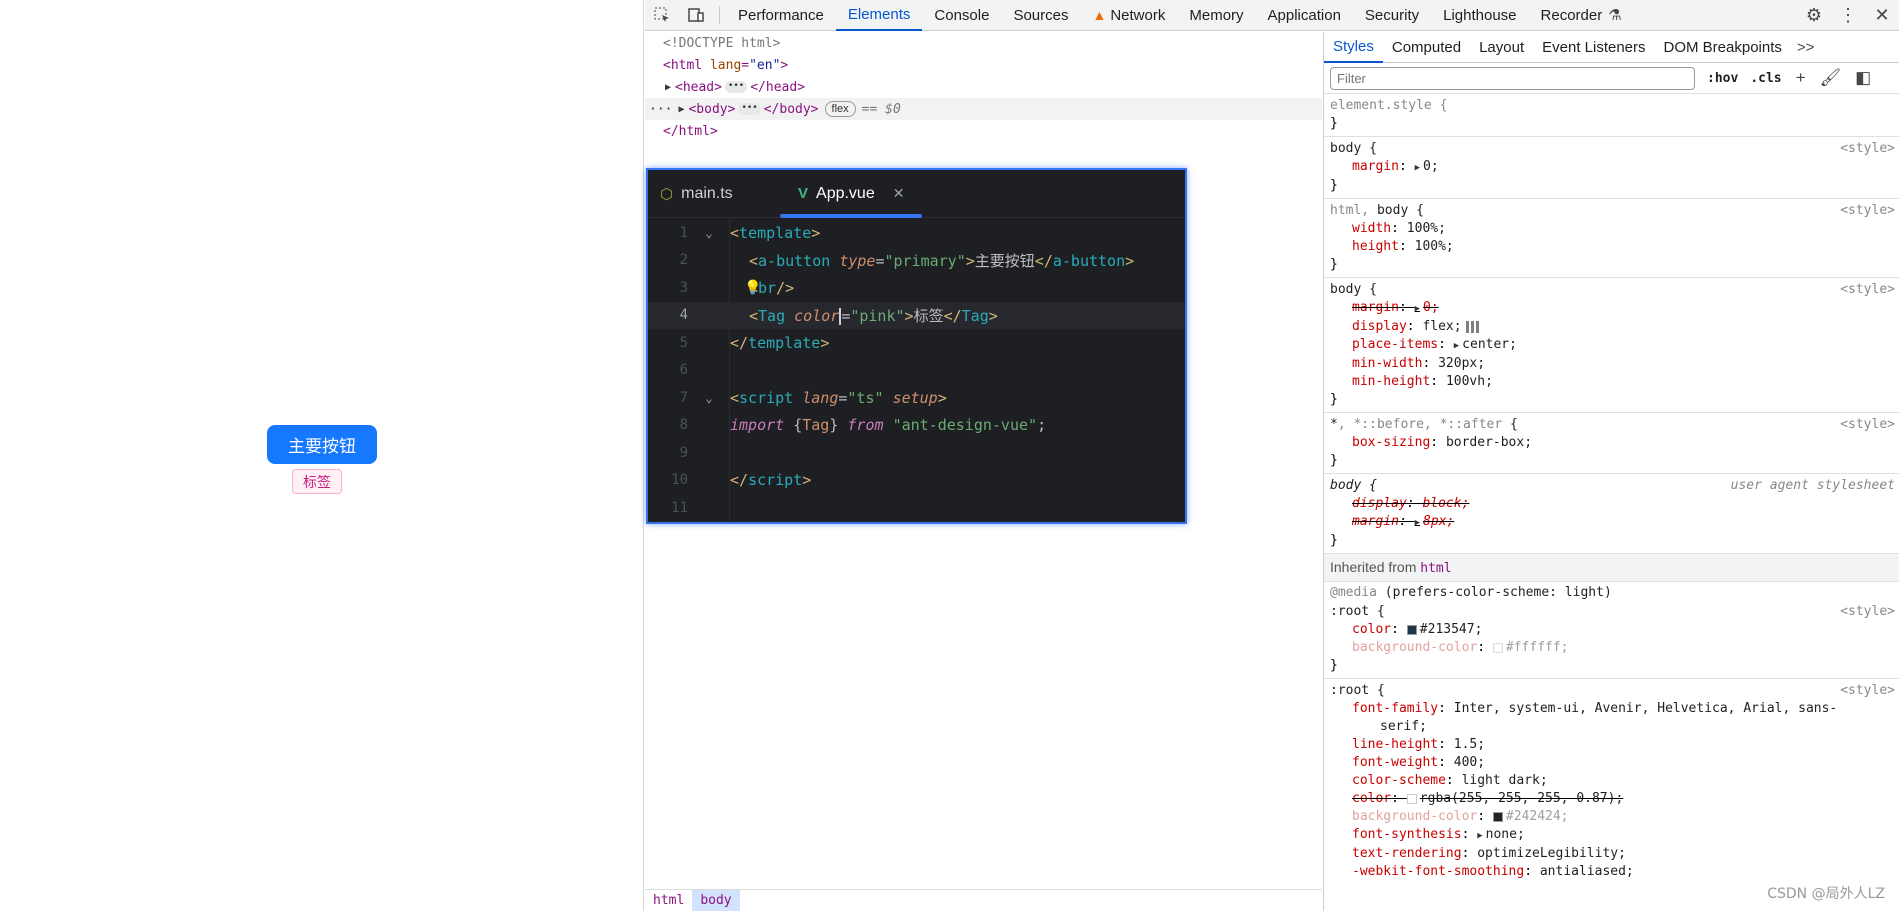  What do you see at coordinates (1611, 364) in the screenshot?
I see `style-declaration: min-width: 320px;` at bounding box center [1611, 364].